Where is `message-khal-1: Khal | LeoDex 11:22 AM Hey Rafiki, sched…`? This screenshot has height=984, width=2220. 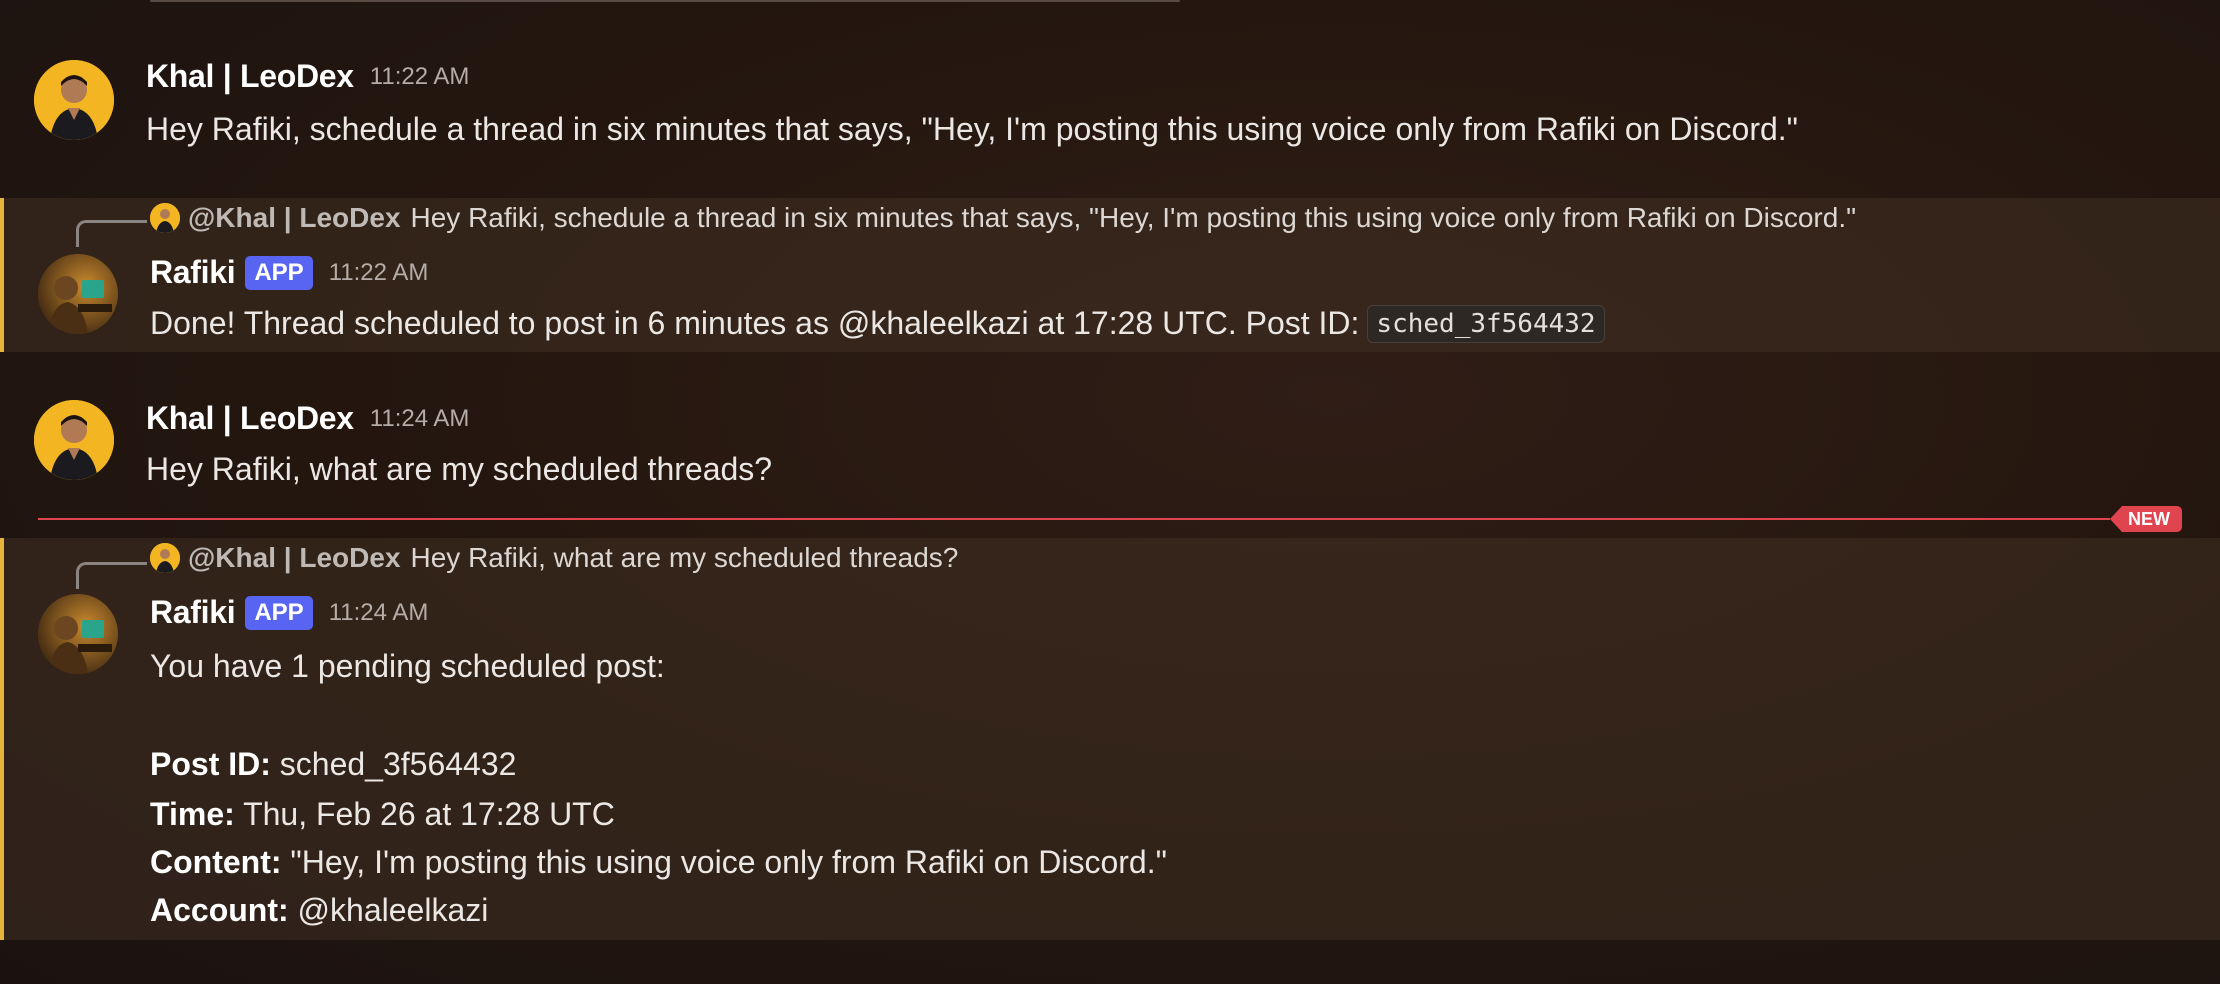 message-khal-1: Khal | LeoDex 11:22 AM Hey Rafiki, sched… is located at coordinates (1110, 100).